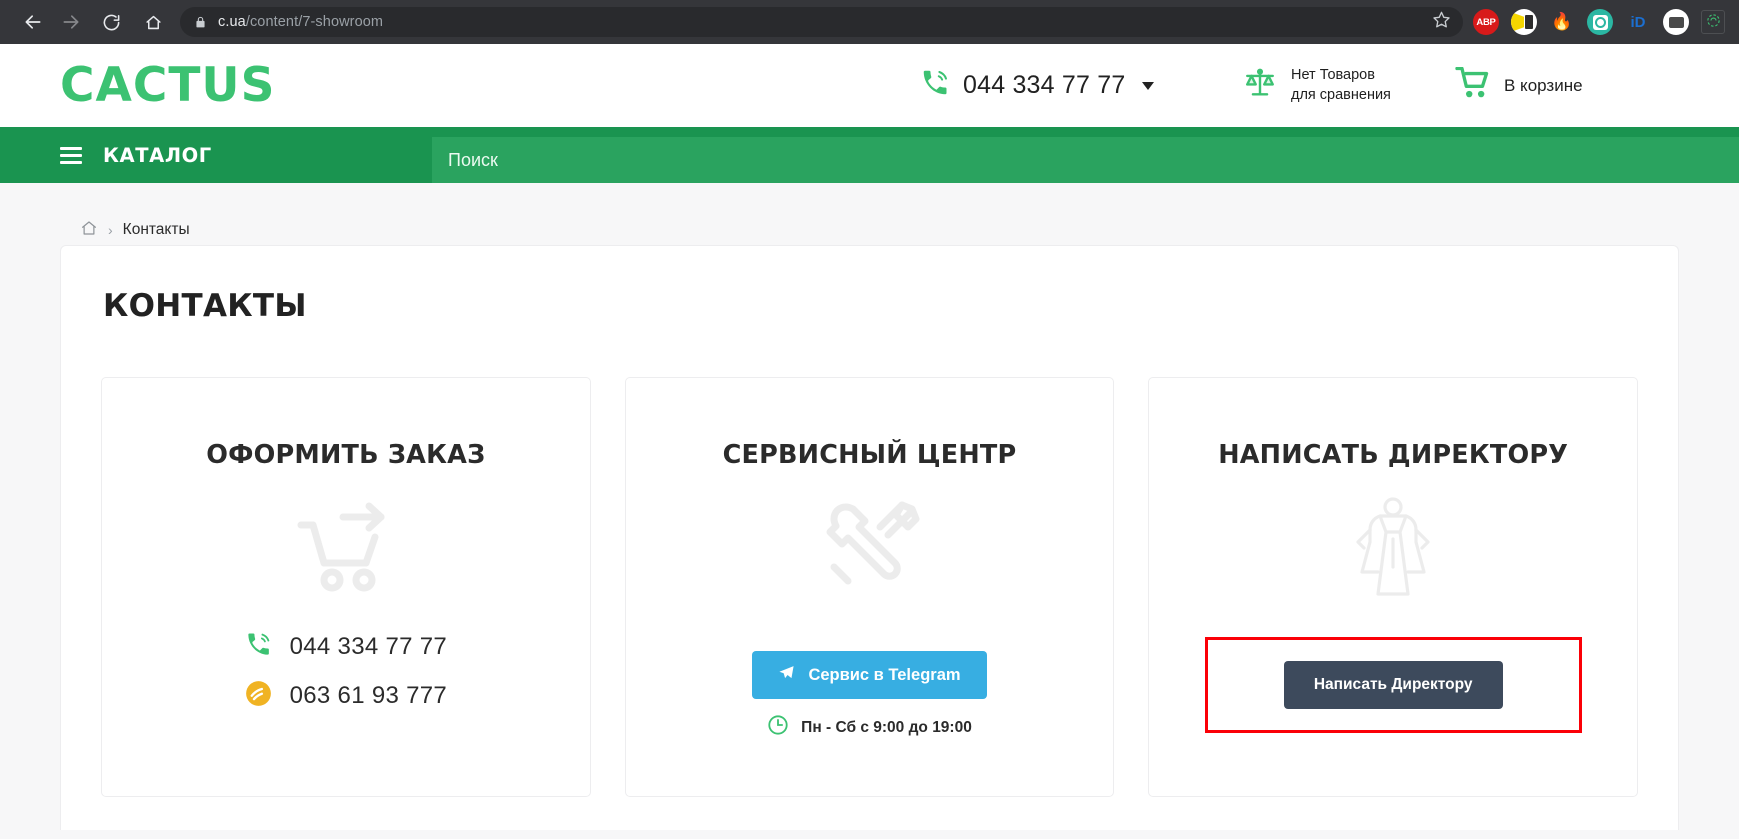  Describe the element at coordinates (1543, 85) in the screenshot. I see `cart-label: В корзине` at that location.